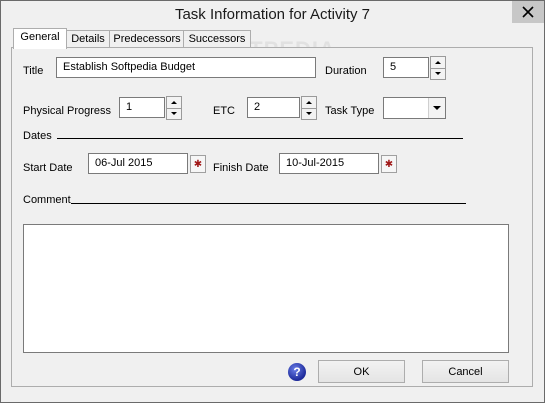 This screenshot has height=403, width=545. What do you see at coordinates (260, 138) in the screenshot?
I see `dates-divider` at bounding box center [260, 138].